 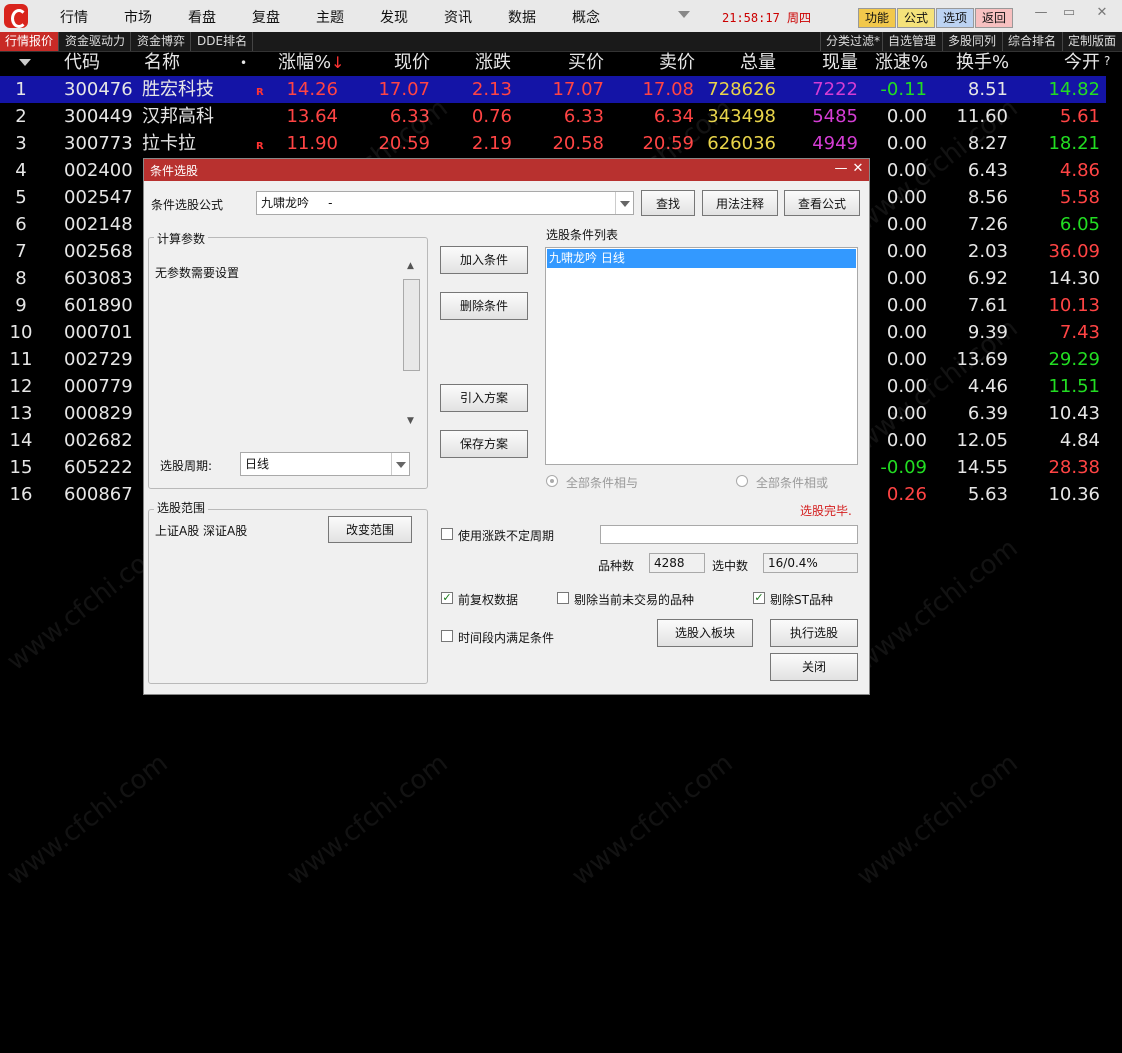 What do you see at coordinates (25, 62) in the screenshot?
I see `column-menu-icon` at bounding box center [25, 62].